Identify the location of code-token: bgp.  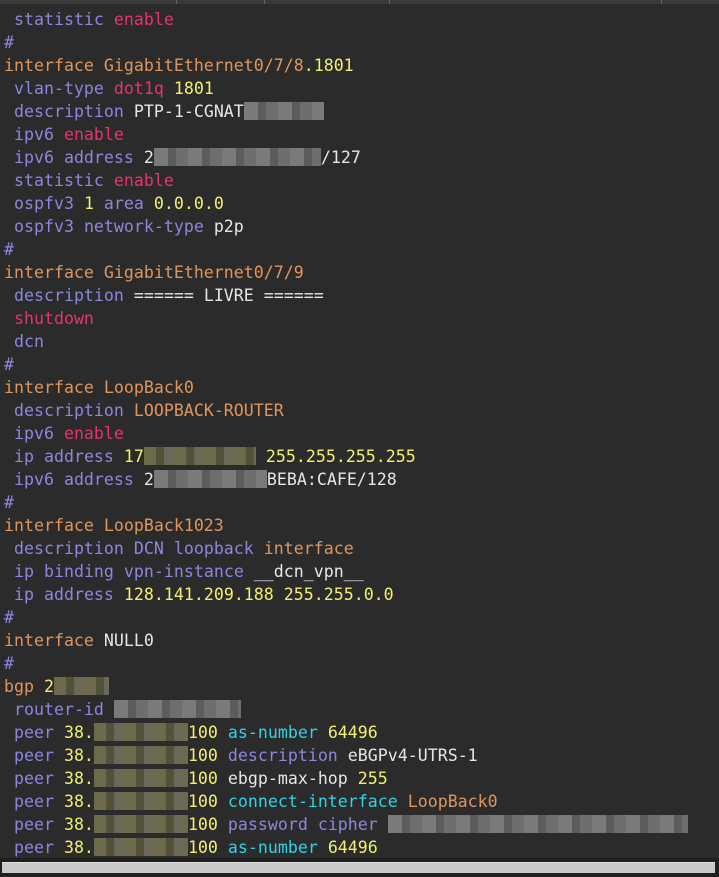
(24, 686).